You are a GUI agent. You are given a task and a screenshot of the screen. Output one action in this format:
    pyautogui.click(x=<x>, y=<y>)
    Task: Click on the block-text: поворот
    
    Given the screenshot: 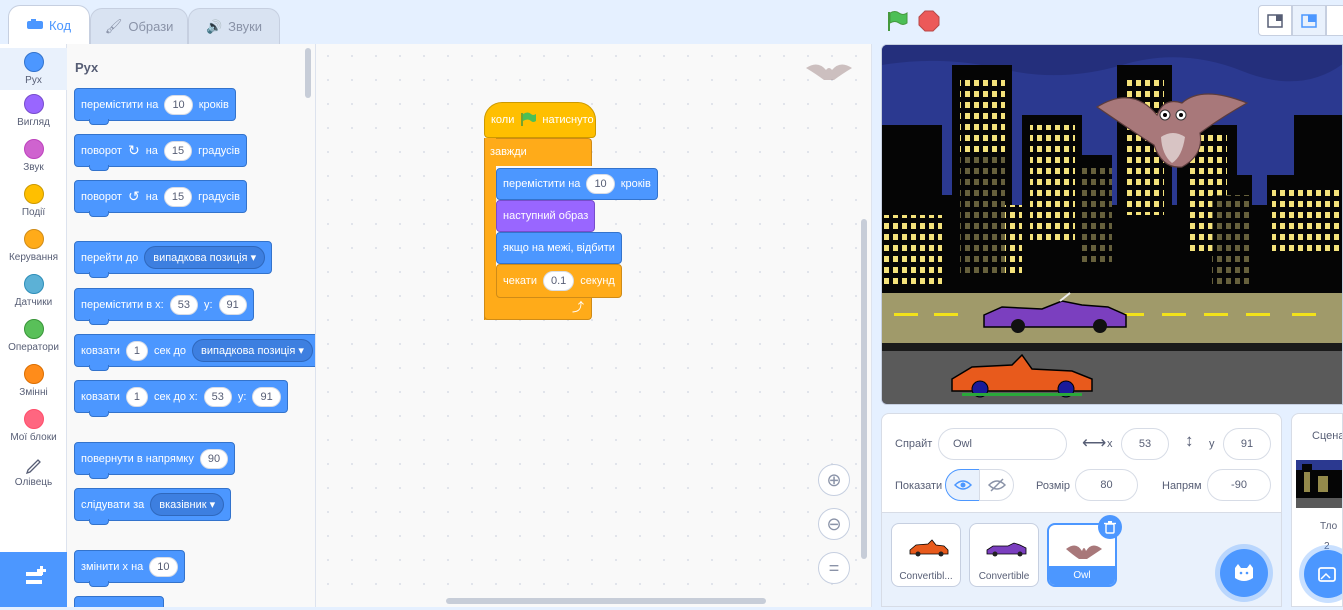 What is the action you would take?
    pyautogui.click(x=101, y=150)
    